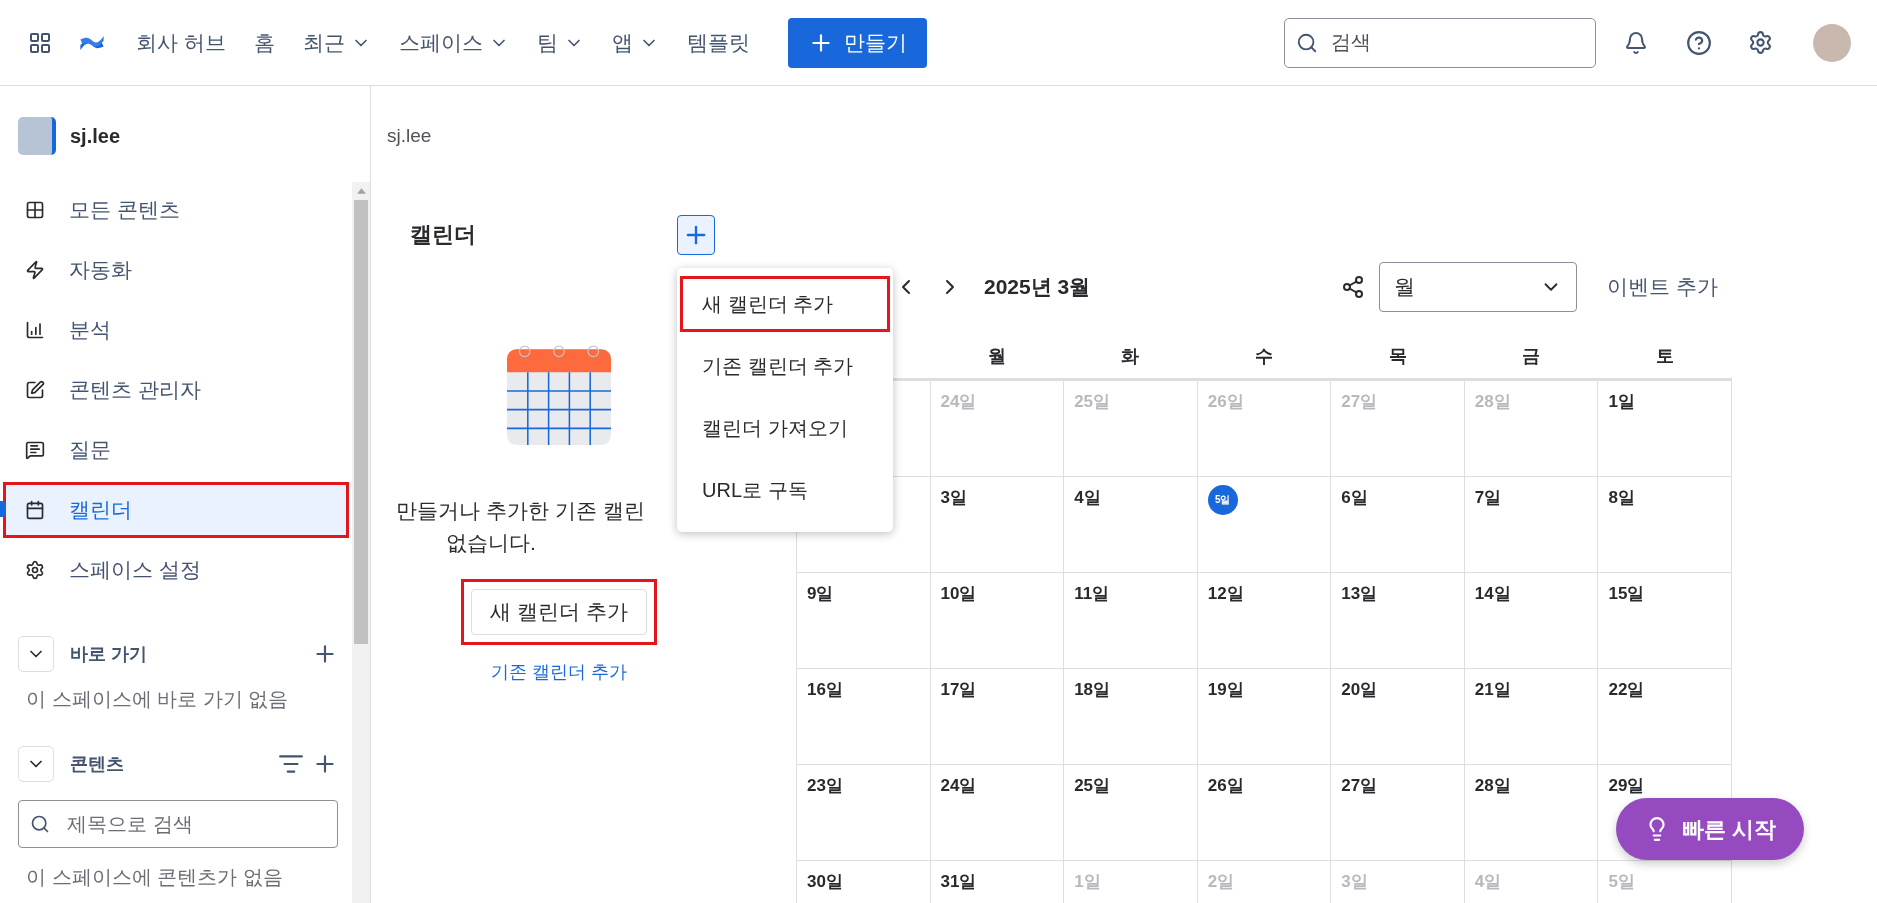  Describe the element at coordinates (1354, 497) in the screenshot. I see `date-number: 6일` at that location.